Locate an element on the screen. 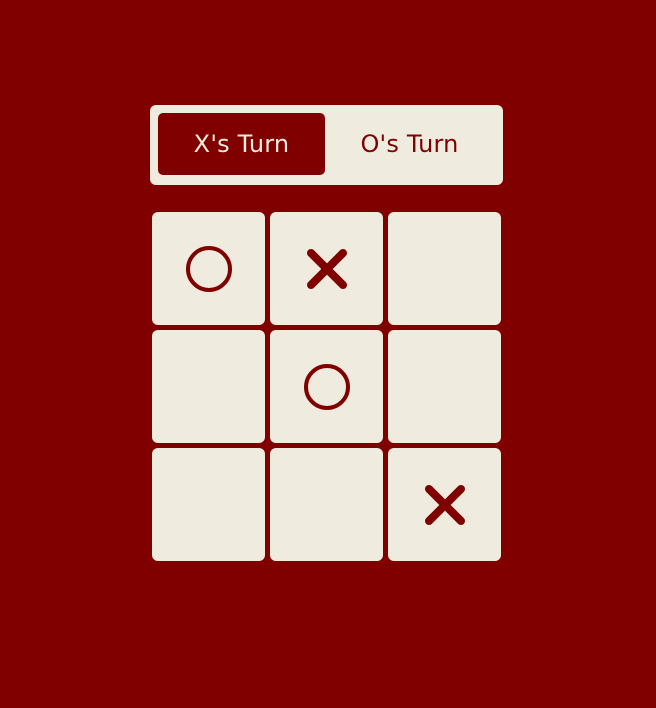 Image resolution: width=656 pixels, height=708 pixels. x-turn-button: X's Turn is located at coordinates (241, 144).